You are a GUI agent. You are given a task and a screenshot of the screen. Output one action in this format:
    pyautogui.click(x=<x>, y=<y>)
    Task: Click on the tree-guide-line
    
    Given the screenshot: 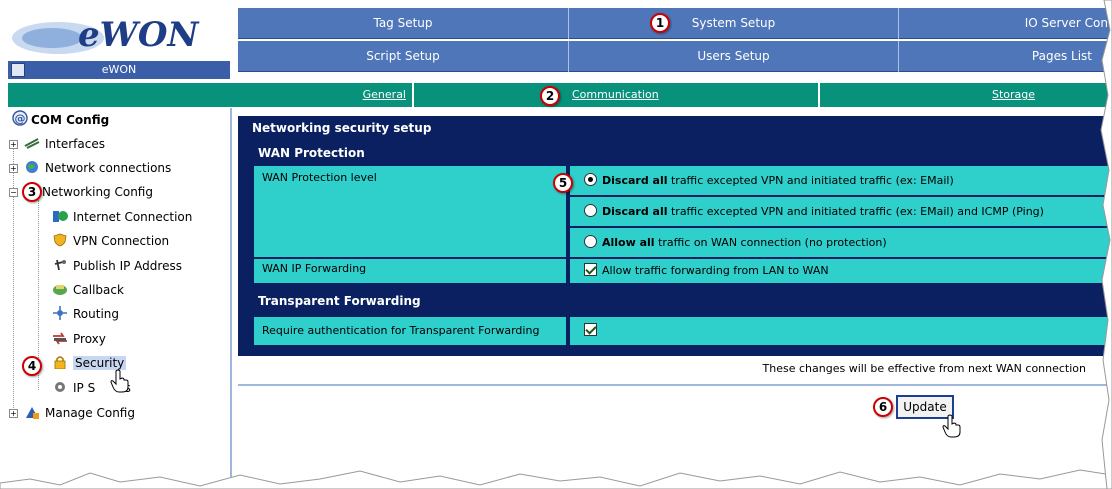 What is the action you would take?
    pyautogui.click(x=13, y=279)
    